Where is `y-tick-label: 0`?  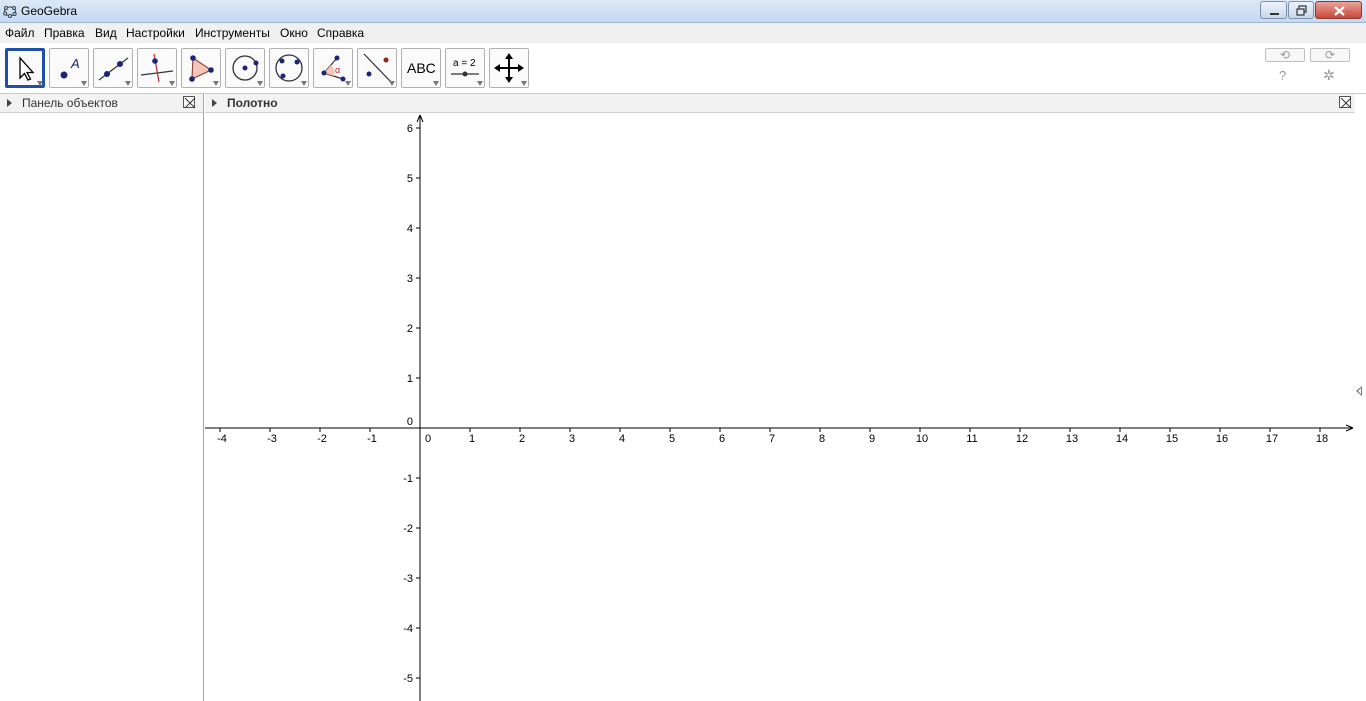
y-tick-label: 0 is located at coordinates (410, 422).